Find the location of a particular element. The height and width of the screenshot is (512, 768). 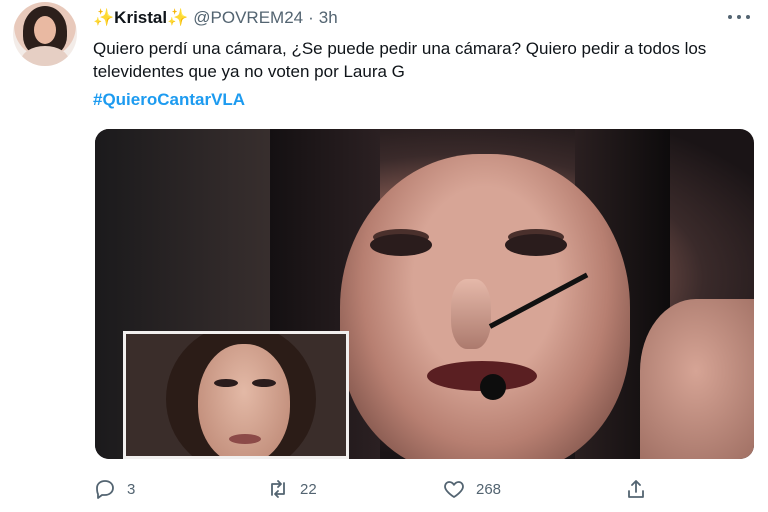

more-options-icon is located at coordinates (739, 17).